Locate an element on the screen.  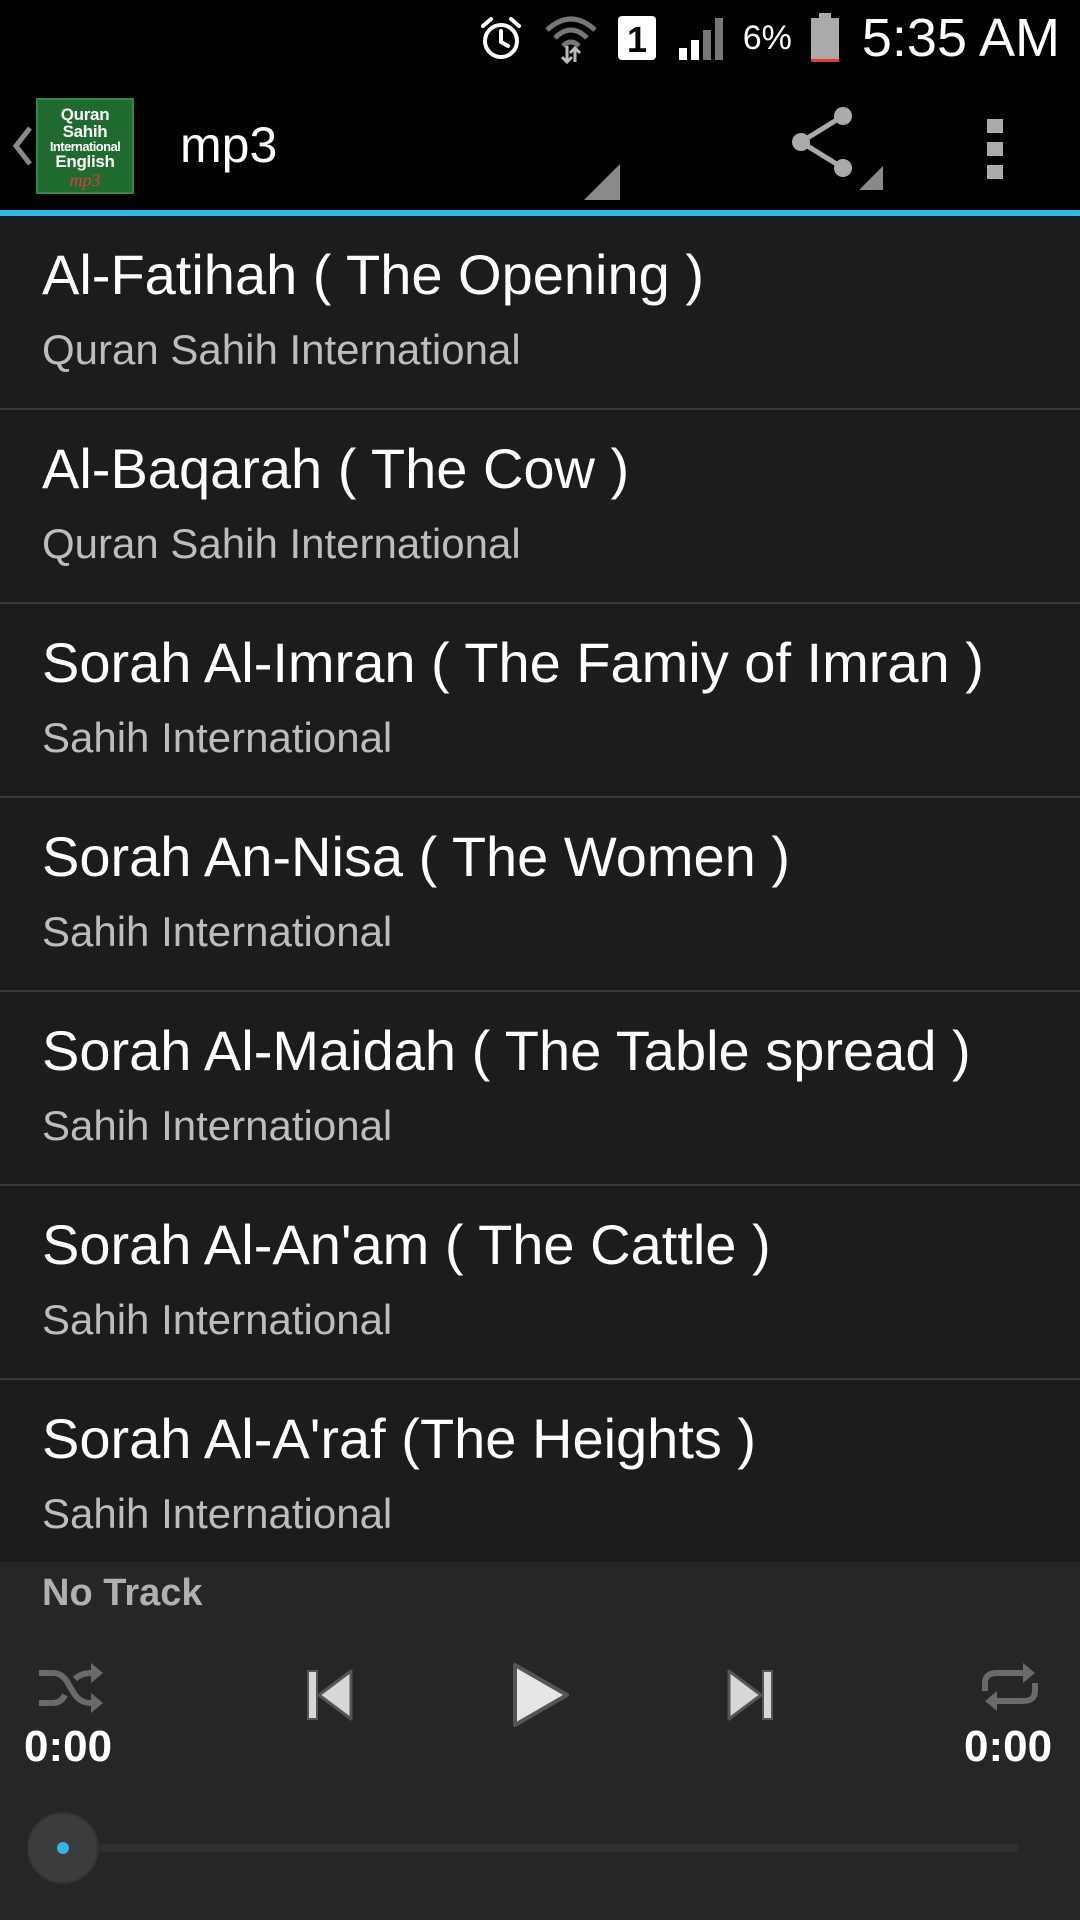
overflow-menu-icon is located at coordinates (995, 151).